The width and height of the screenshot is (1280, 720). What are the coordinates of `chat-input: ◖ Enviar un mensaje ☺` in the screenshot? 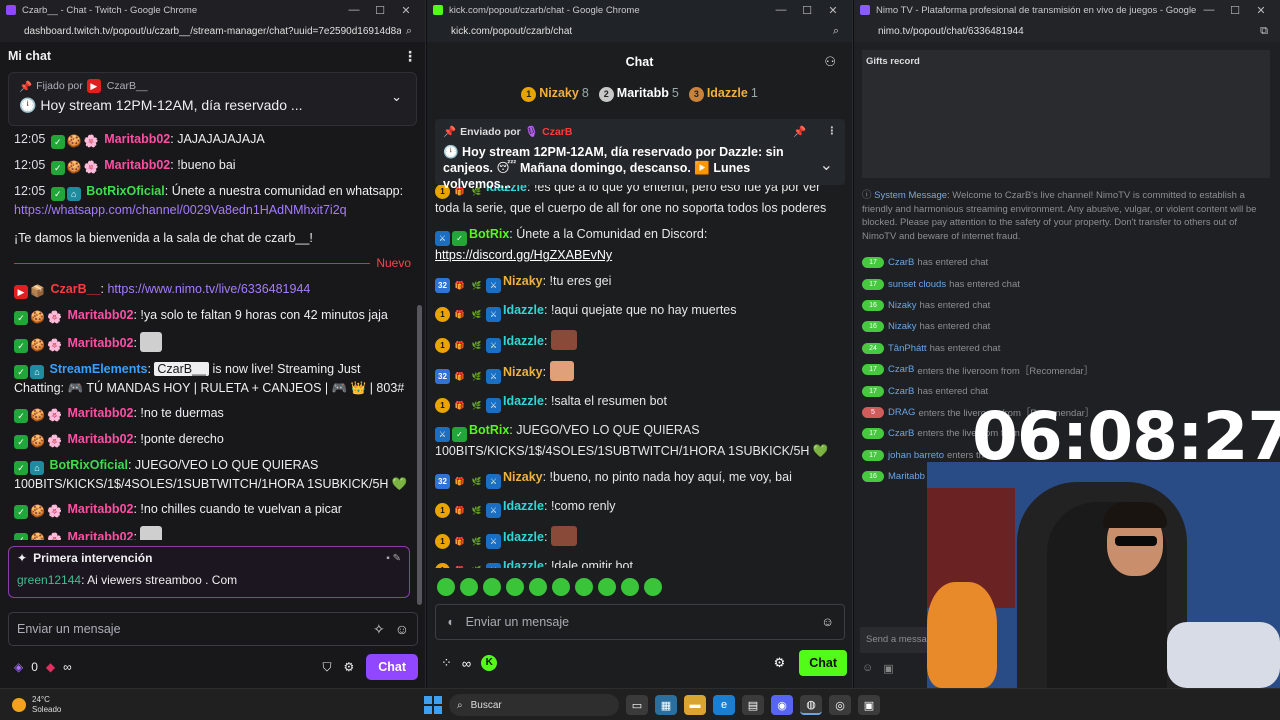 It's located at (640, 622).